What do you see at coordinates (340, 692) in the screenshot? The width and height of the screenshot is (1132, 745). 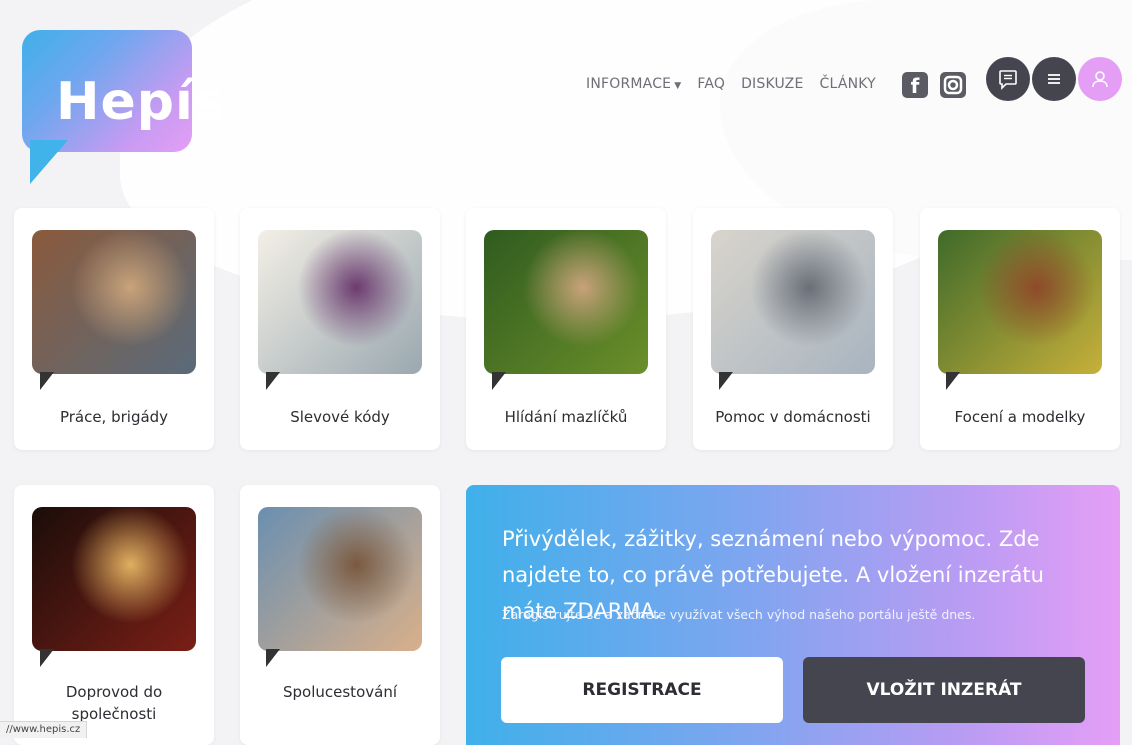 I see `category-label: Spolucestování` at bounding box center [340, 692].